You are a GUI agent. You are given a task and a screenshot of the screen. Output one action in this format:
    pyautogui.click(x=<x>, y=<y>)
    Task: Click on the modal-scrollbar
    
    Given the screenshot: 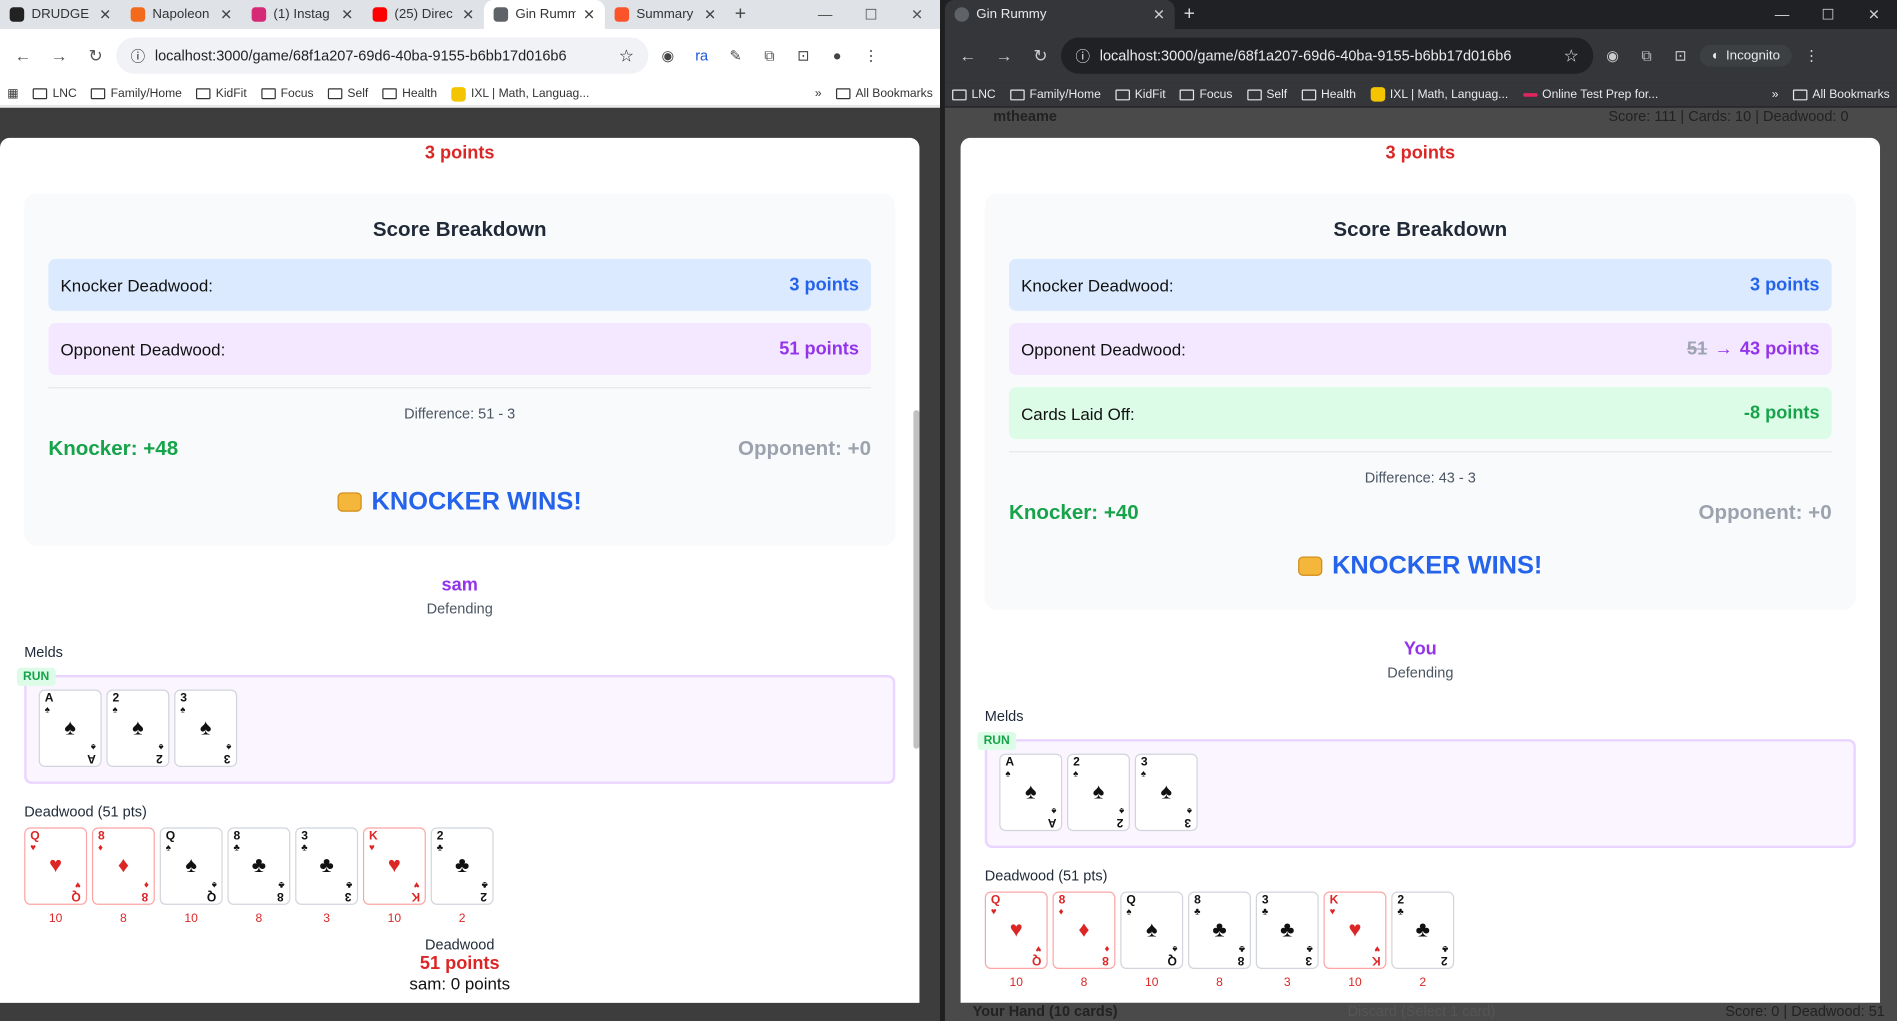 What is the action you would take?
    pyautogui.click(x=916, y=579)
    